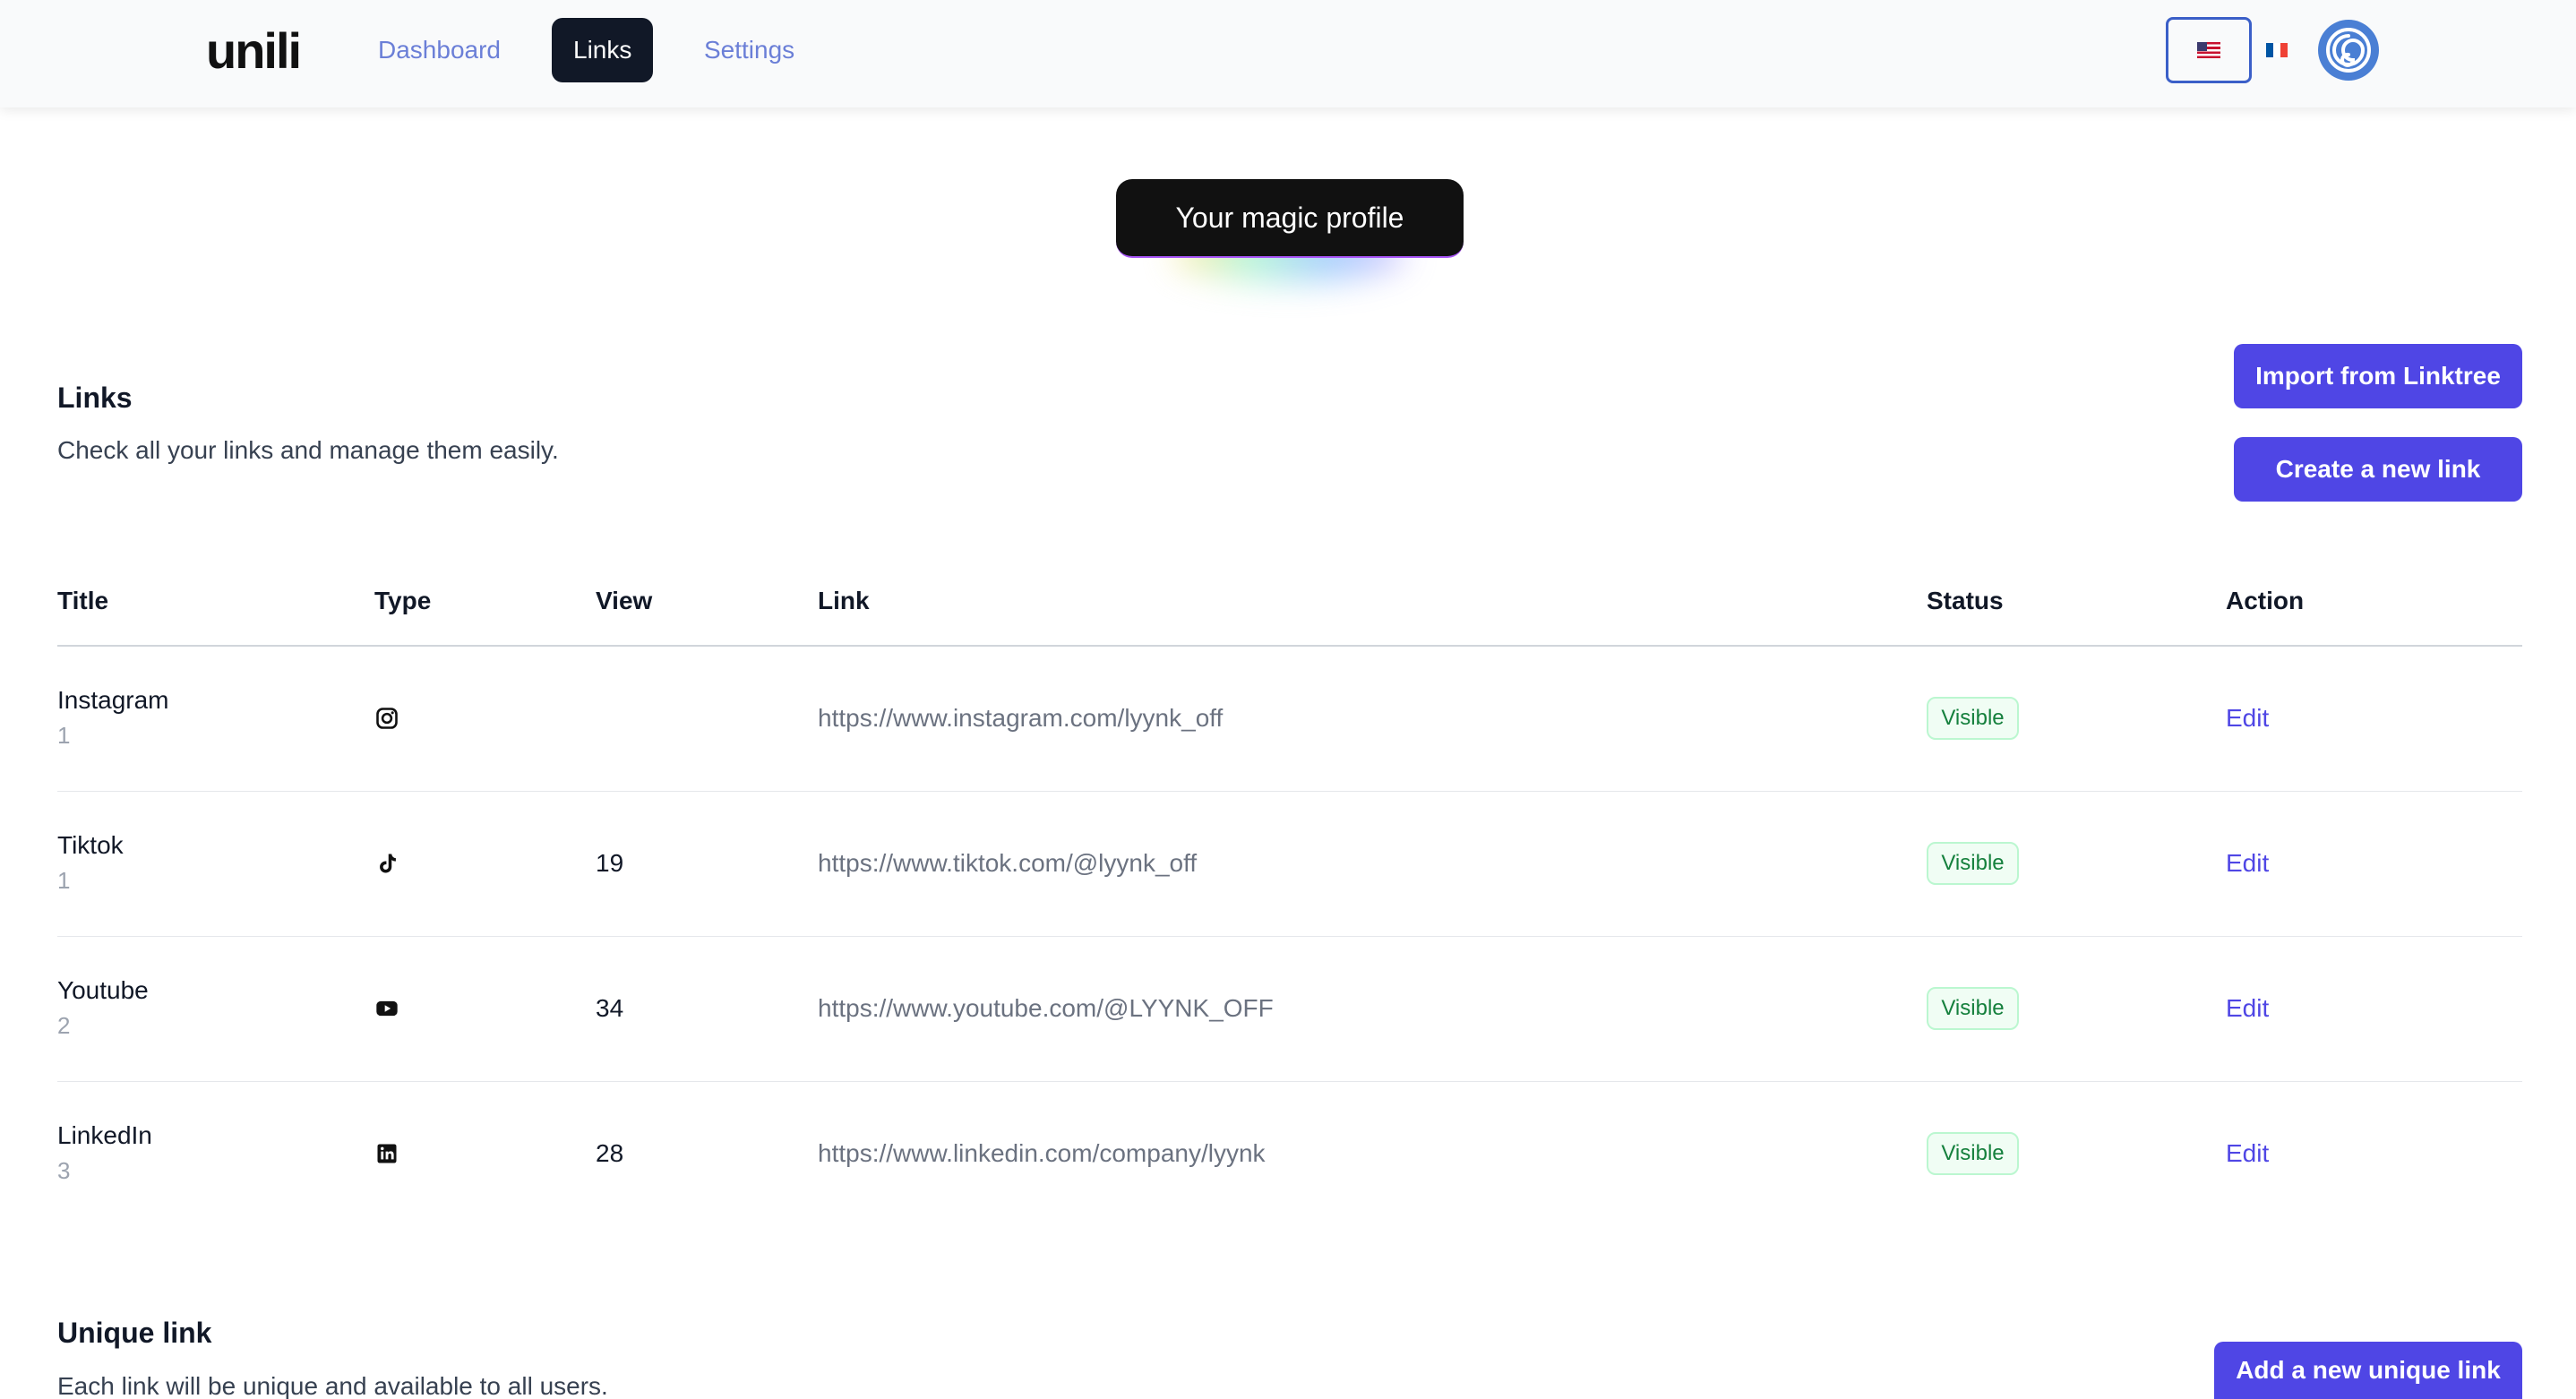 This screenshot has height=1399, width=2576. What do you see at coordinates (388, 863) in the screenshot?
I see `tiktok-icon` at bounding box center [388, 863].